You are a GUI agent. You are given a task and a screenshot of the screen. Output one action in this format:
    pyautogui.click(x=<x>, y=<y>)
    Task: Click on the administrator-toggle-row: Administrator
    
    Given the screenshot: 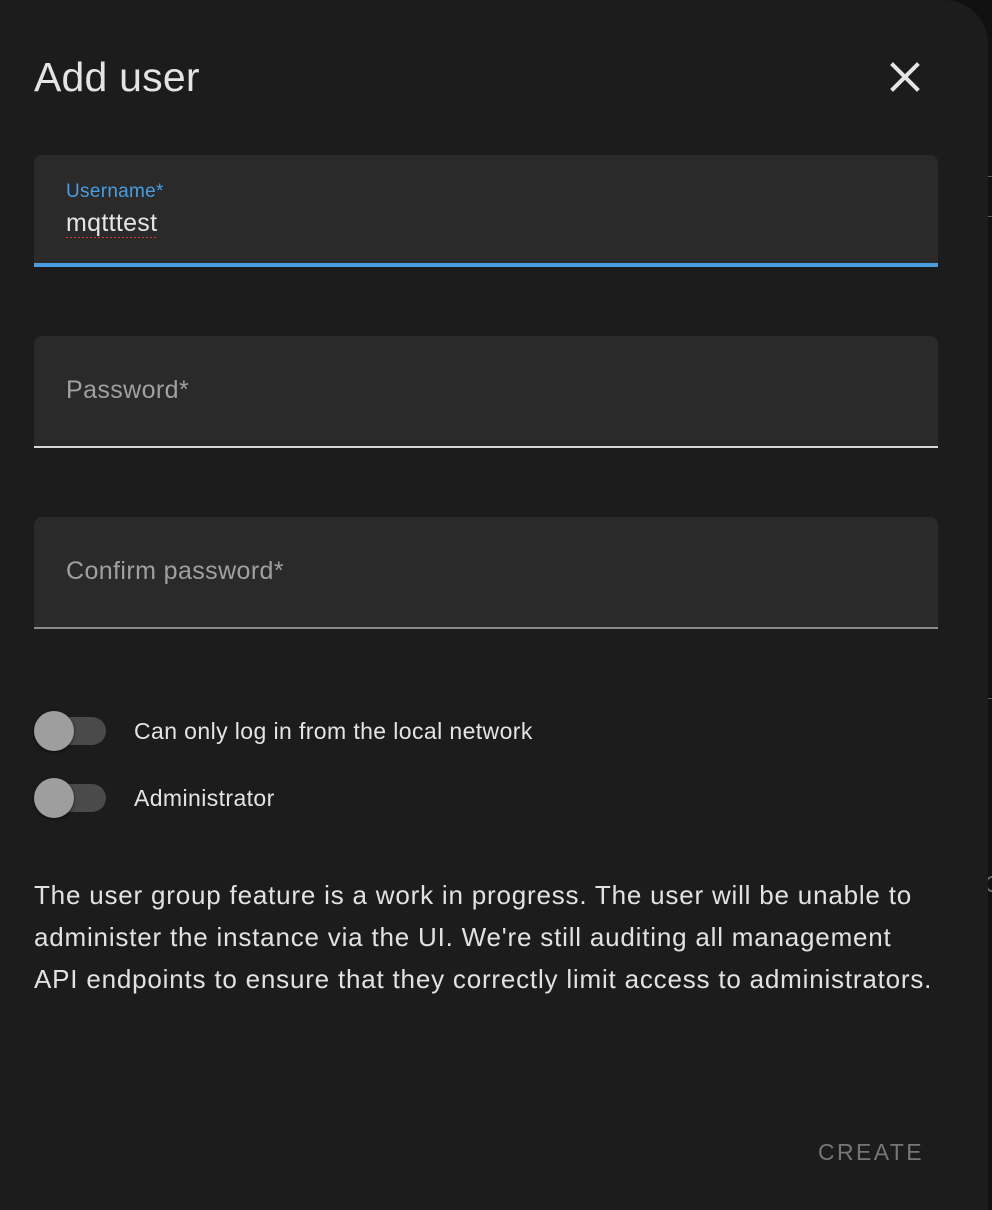 What is the action you would take?
    pyautogui.click(x=384, y=798)
    